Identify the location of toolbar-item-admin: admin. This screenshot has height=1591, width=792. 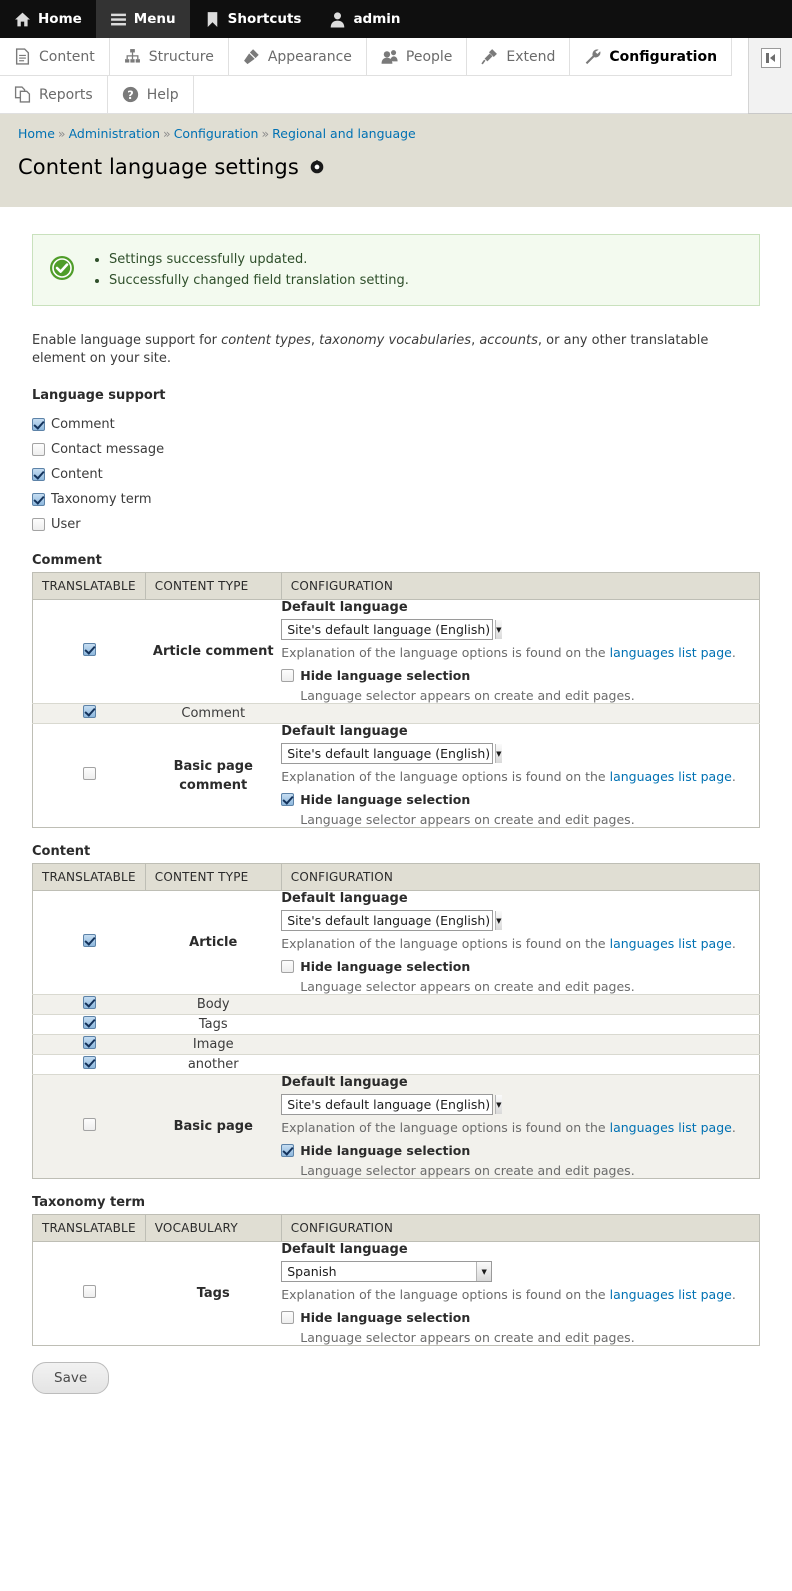
(364, 19).